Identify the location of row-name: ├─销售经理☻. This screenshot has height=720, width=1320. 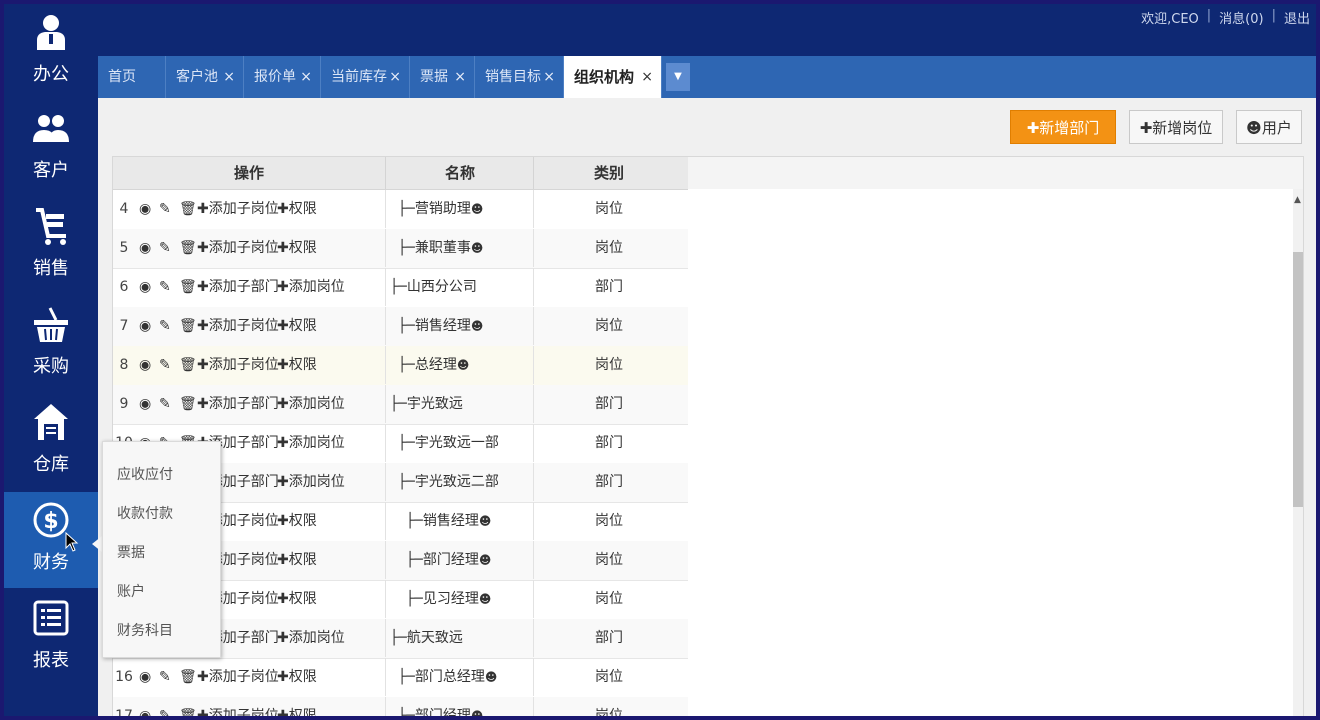
(458, 326).